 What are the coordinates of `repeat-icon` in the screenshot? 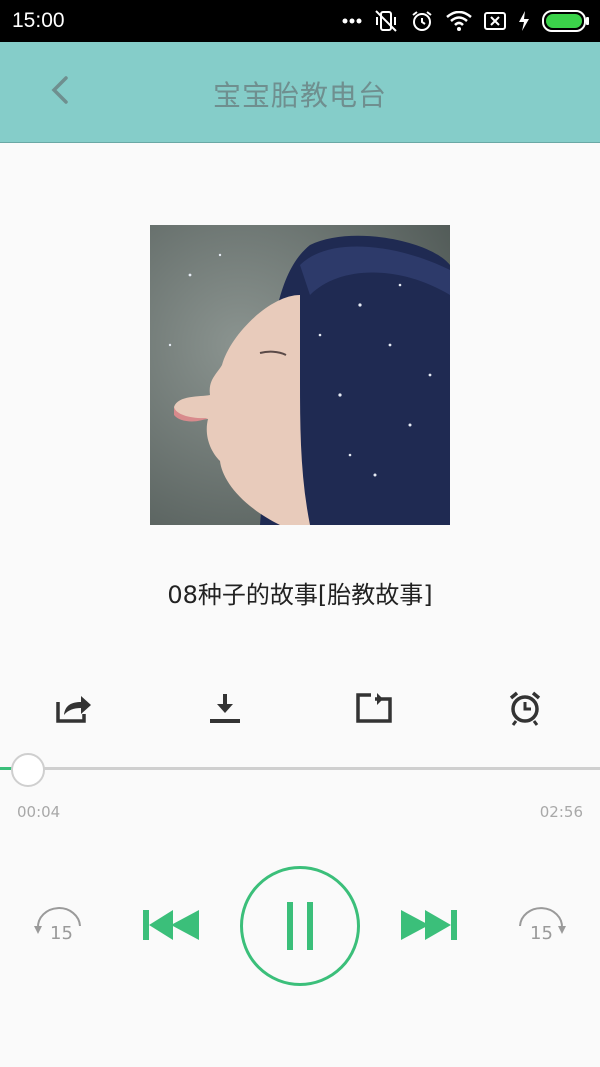 It's located at (374, 710).